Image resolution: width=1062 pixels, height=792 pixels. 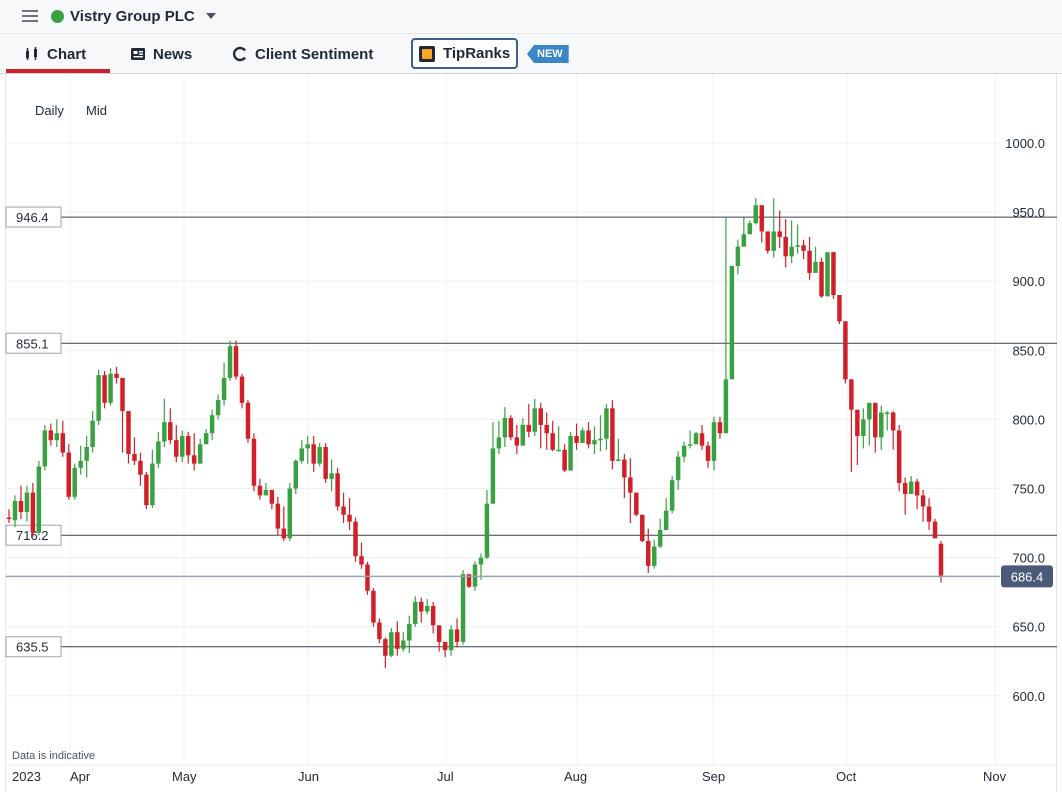 I want to click on x-tick-label: Sep, so click(x=713, y=776).